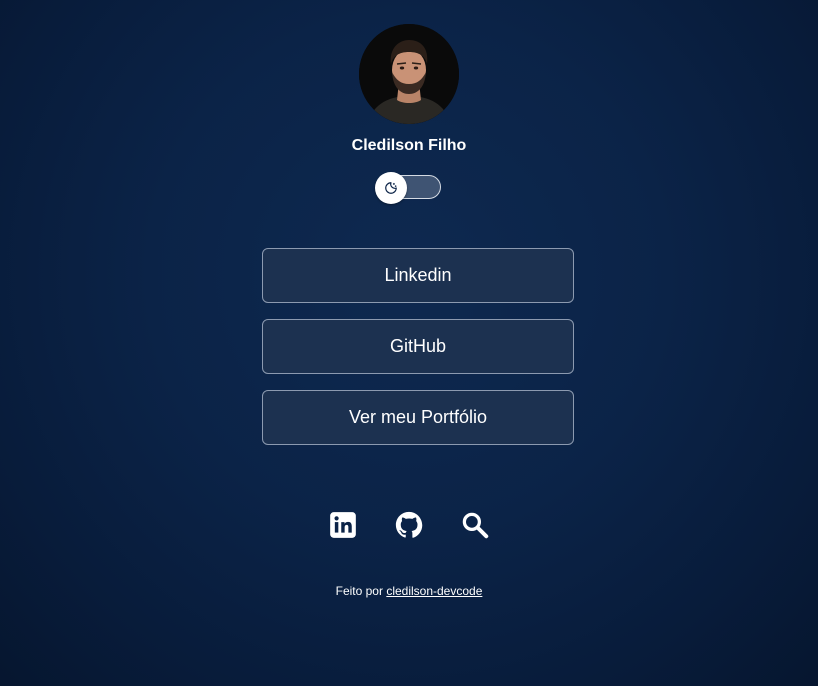  I want to click on github-social-link, so click(409, 525).